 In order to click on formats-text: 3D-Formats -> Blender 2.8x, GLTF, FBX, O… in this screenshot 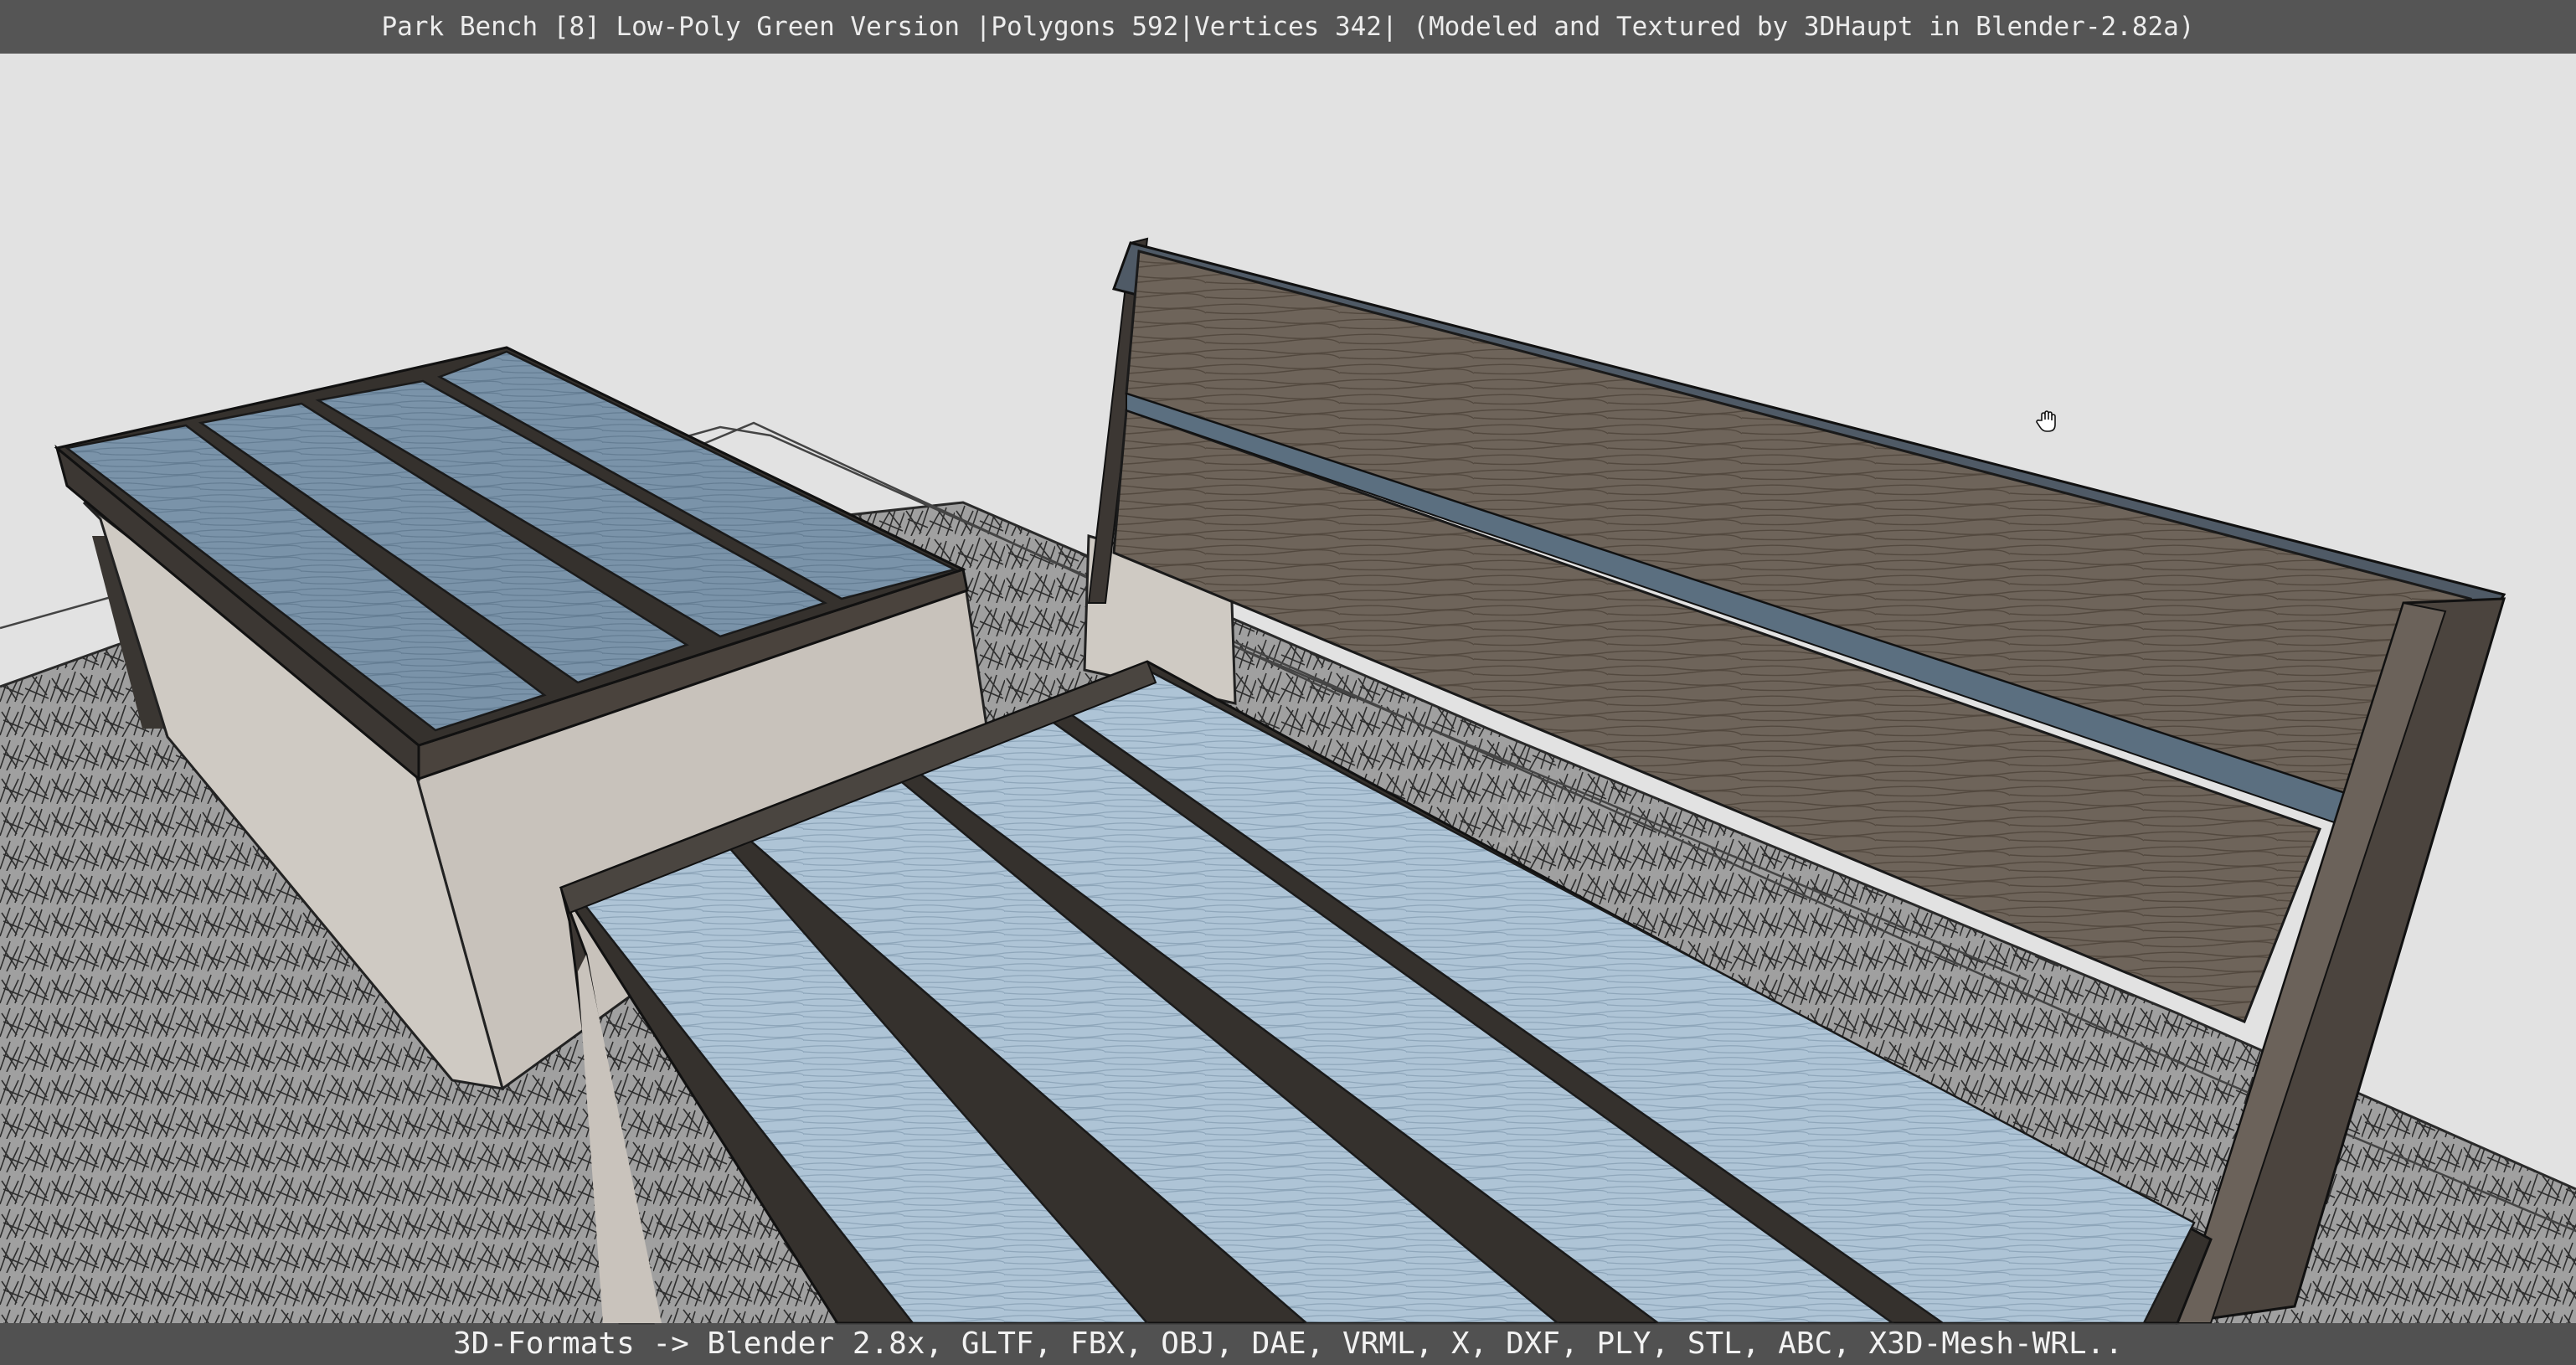, I will do `click(1288, 1343)`.